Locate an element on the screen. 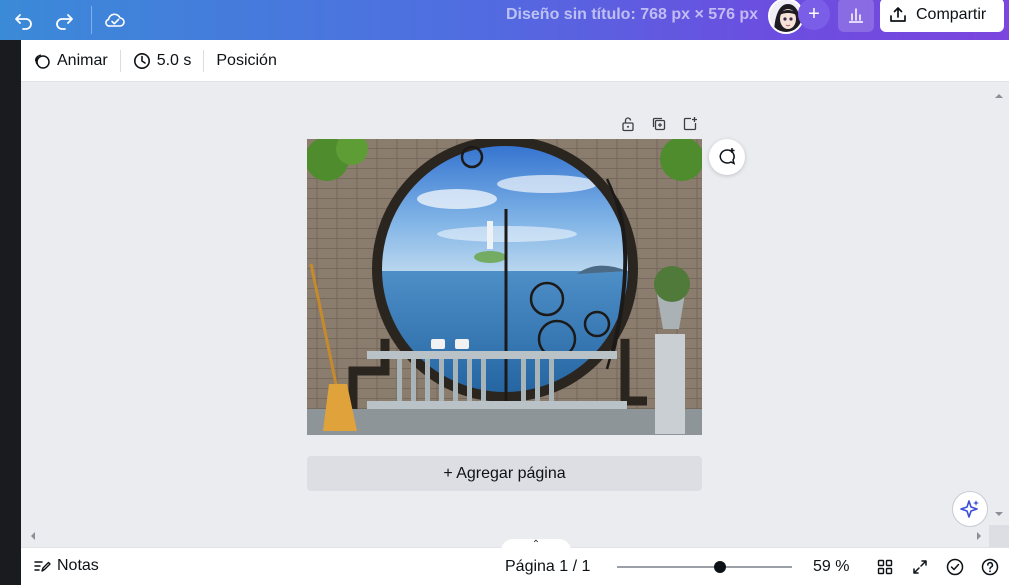  redo-icon is located at coordinates (64, 22).